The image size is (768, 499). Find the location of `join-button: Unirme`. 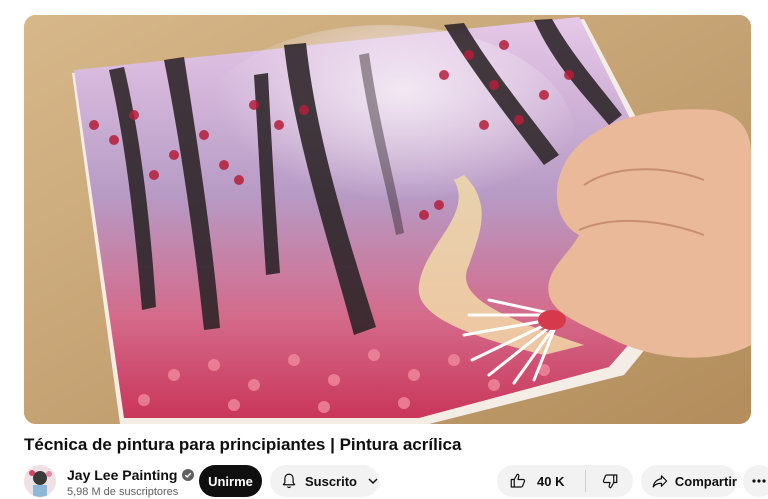

join-button: Unirme is located at coordinates (230, 481).